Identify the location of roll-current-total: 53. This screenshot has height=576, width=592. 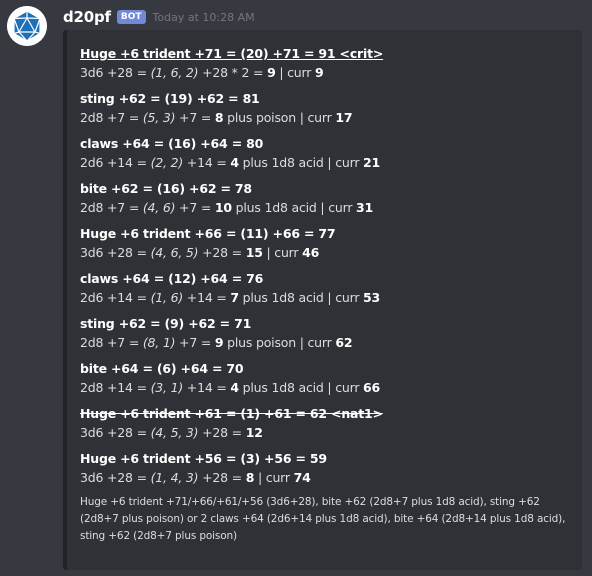
(372, 297).